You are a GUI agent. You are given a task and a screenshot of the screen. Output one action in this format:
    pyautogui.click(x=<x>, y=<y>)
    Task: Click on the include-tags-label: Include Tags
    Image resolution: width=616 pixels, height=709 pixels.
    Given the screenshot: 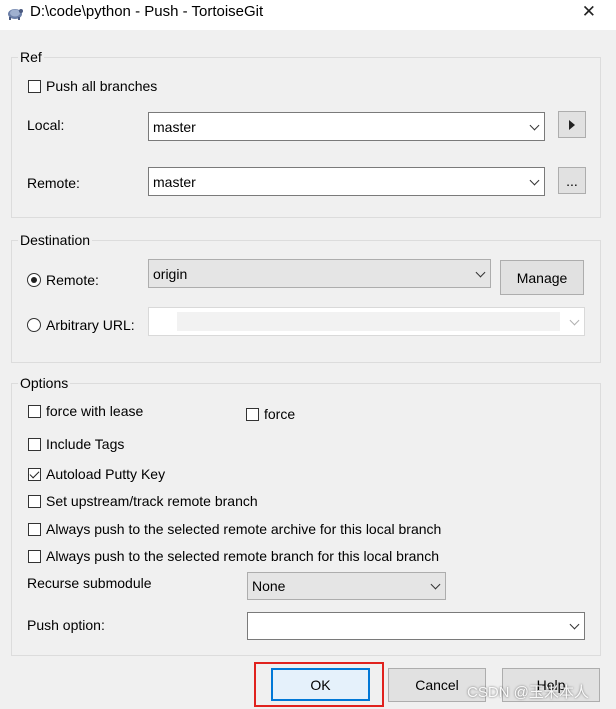 What is the action you would take?
    pyautogui.click(x=85, y=444)
    